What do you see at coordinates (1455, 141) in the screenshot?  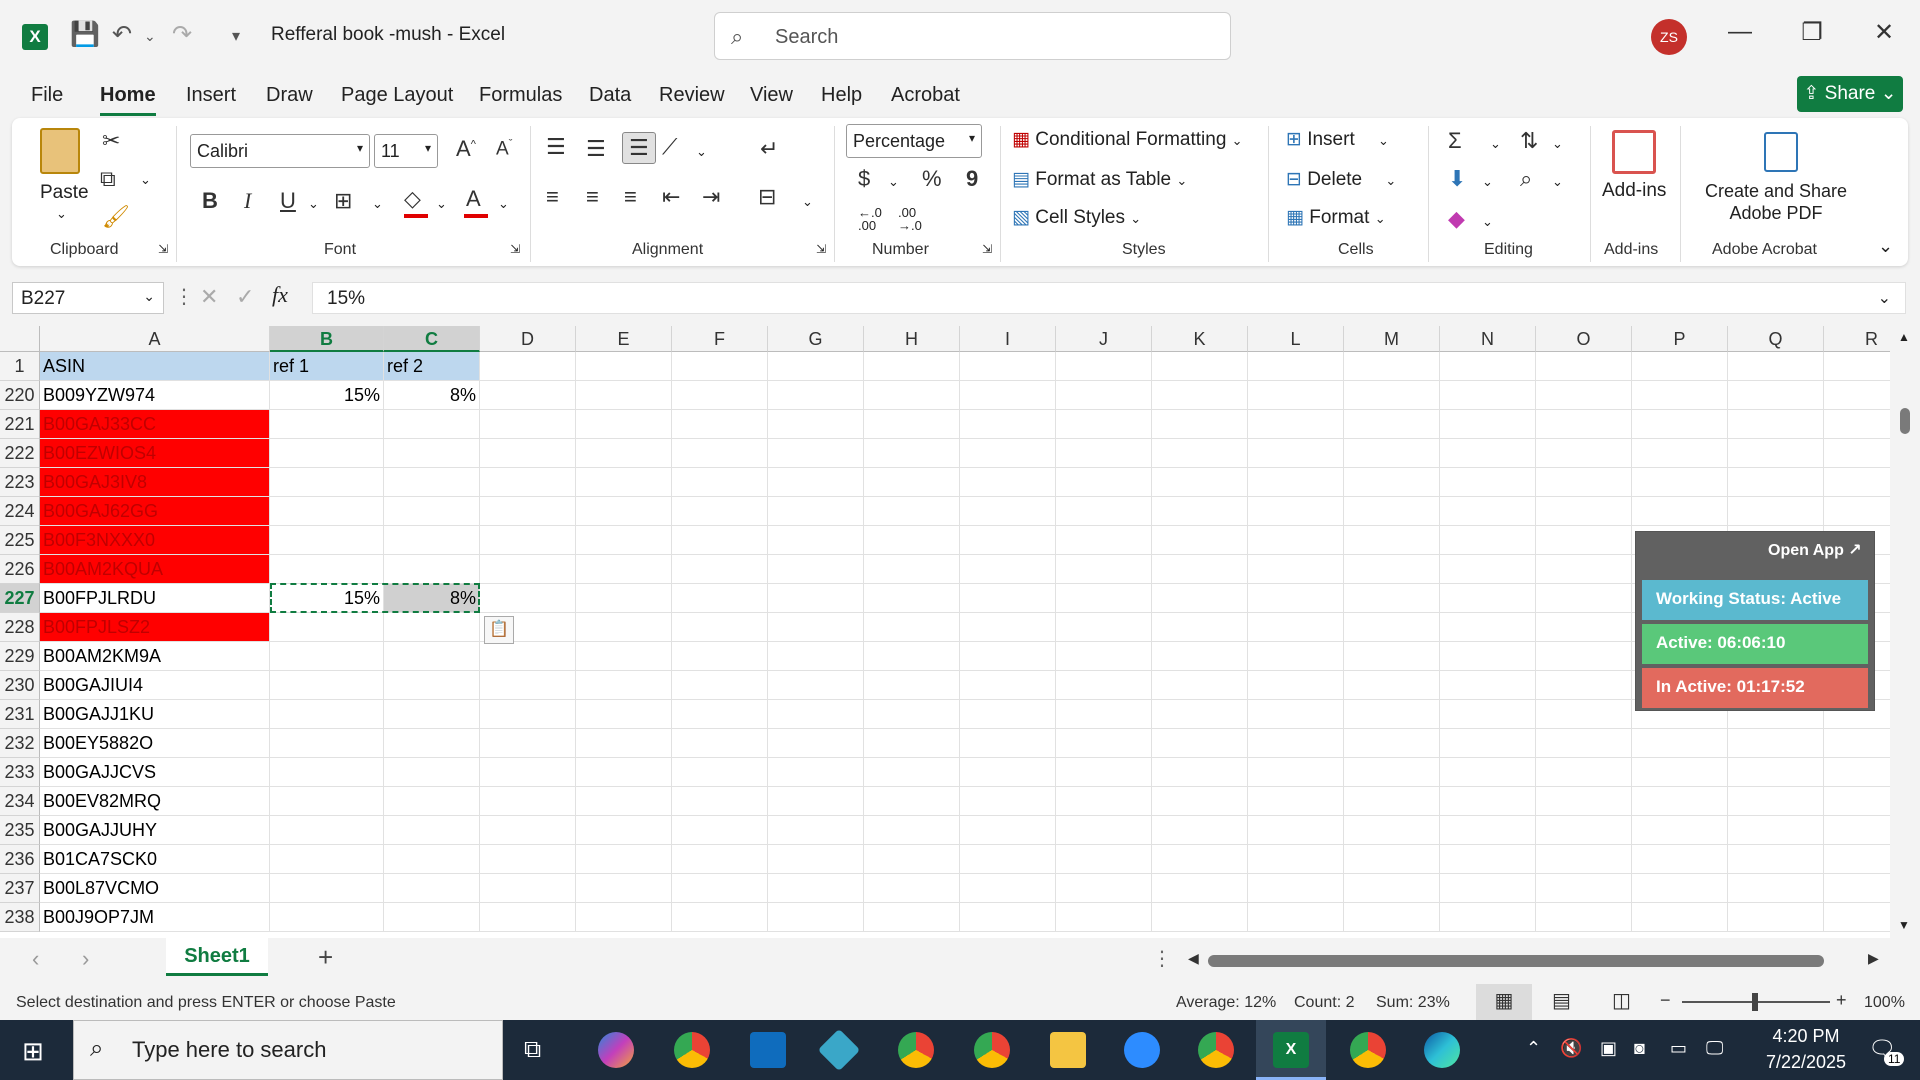 I see `autosum-icon: Σ` at bounding box center [1455, 141].